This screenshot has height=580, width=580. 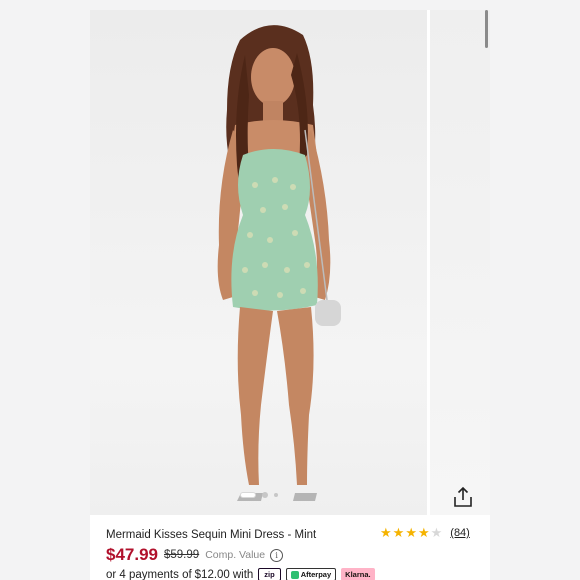 I want to click on price-row: $47.99 $59.99 Comp. Value i, so click(x=195, y=555).